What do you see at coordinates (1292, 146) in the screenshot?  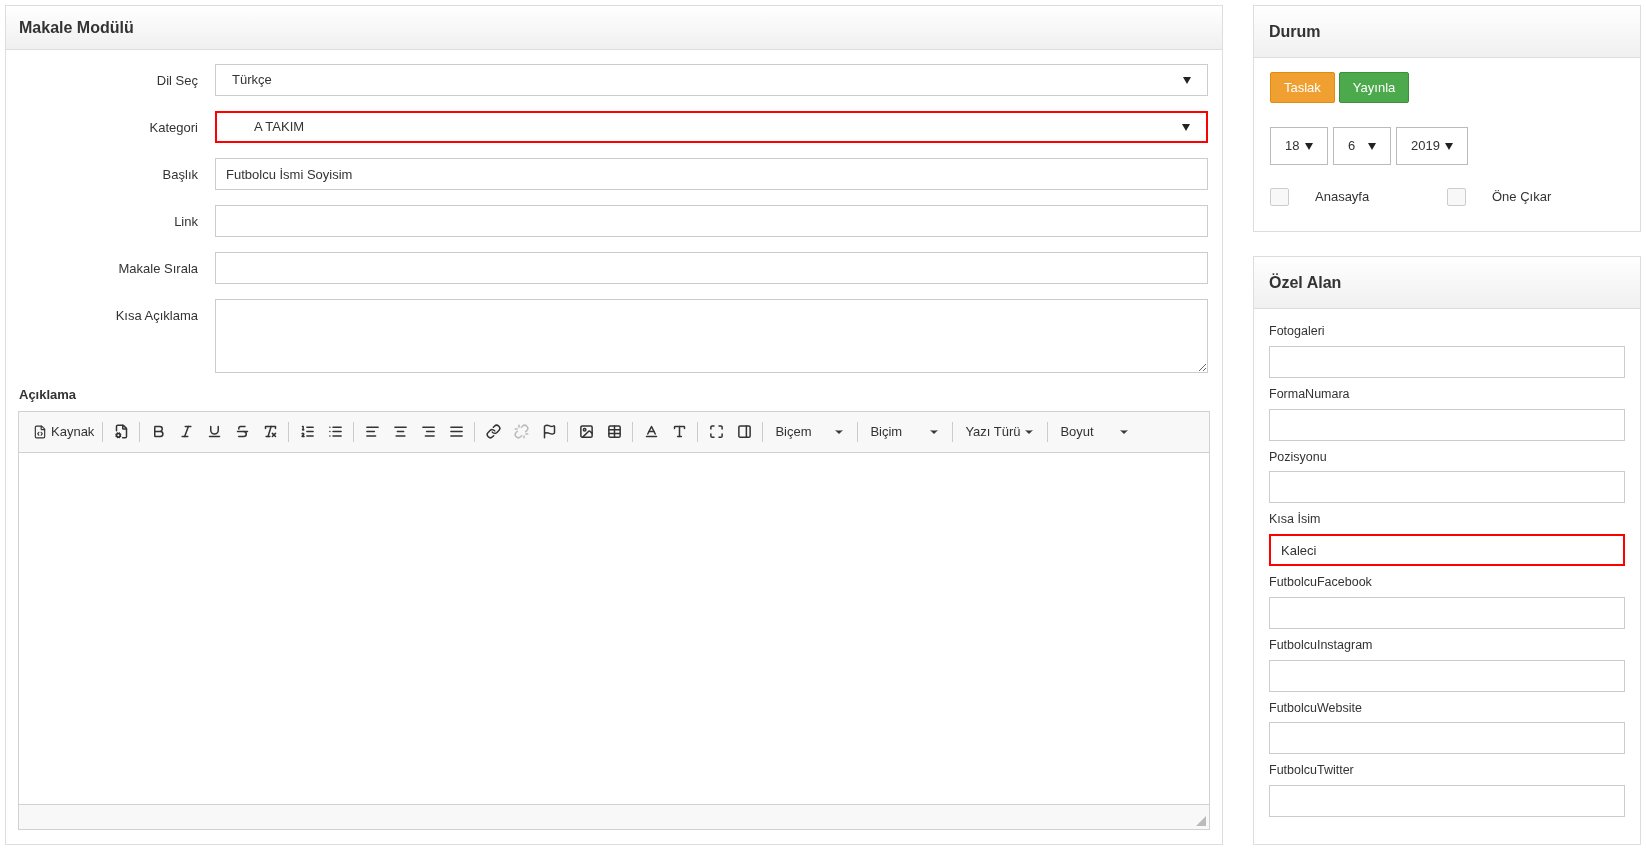 I see `select-value: 18` at bounding box center [1292, 146].